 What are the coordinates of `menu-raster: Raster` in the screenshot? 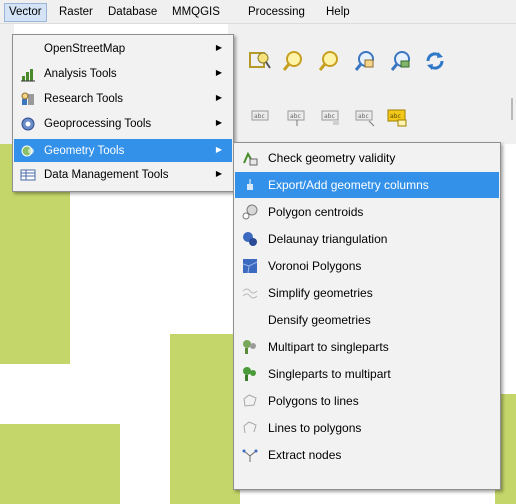 It's located at (76, 12).